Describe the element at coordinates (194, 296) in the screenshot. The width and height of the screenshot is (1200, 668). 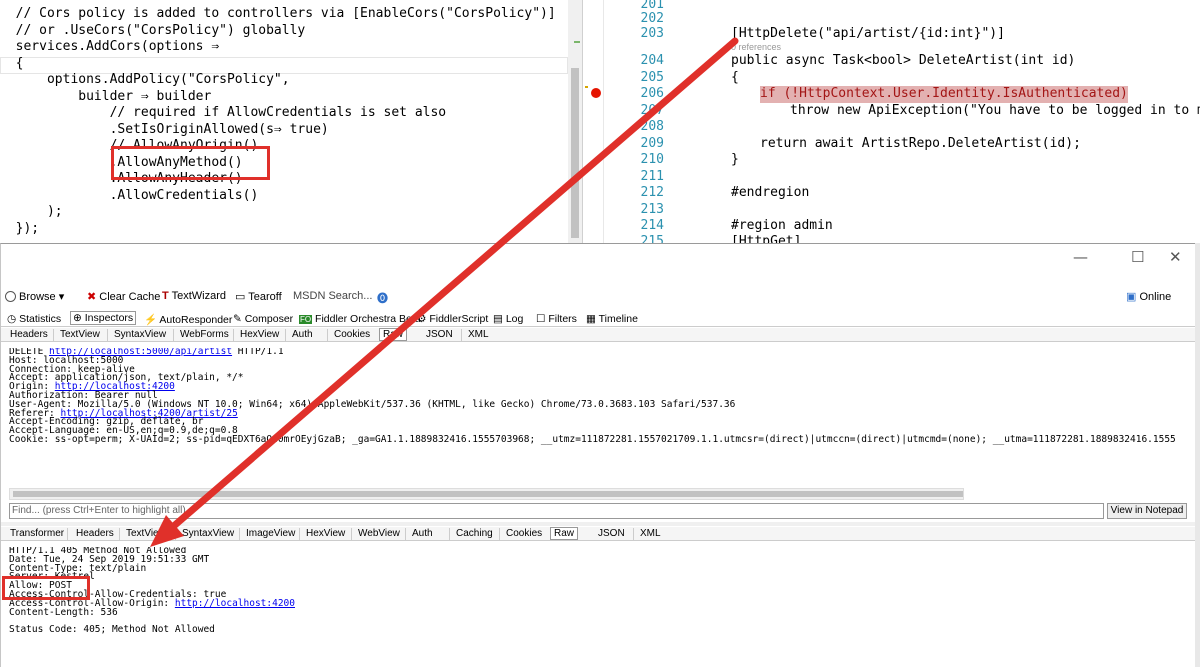
I see `text-wizard-button: T TextWizard` at that location.